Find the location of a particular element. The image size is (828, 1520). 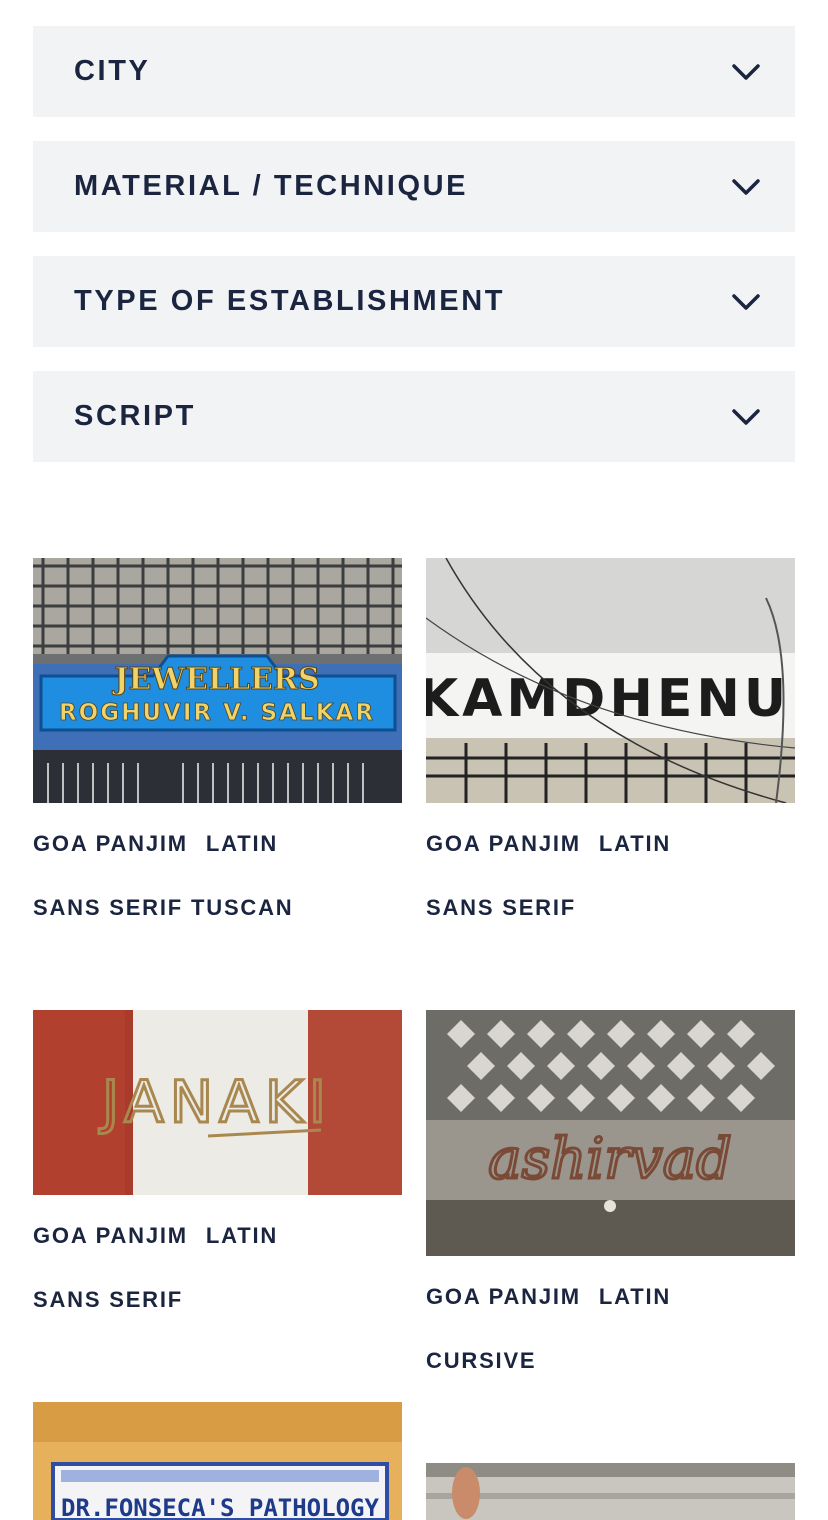

filter-material-technique: MATERIAL / TECHNIQUE is located at coordinates (414, 186).